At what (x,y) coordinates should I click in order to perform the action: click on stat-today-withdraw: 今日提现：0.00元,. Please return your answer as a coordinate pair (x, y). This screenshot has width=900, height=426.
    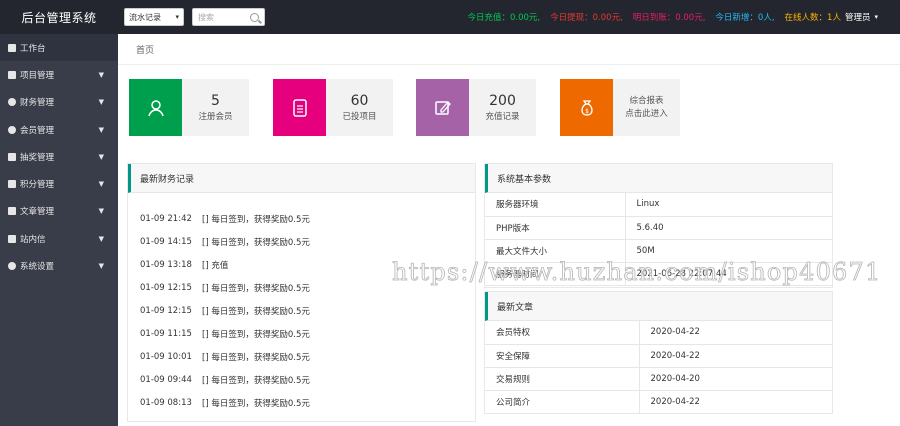
    Looking at the image, I should click on (586, 18).